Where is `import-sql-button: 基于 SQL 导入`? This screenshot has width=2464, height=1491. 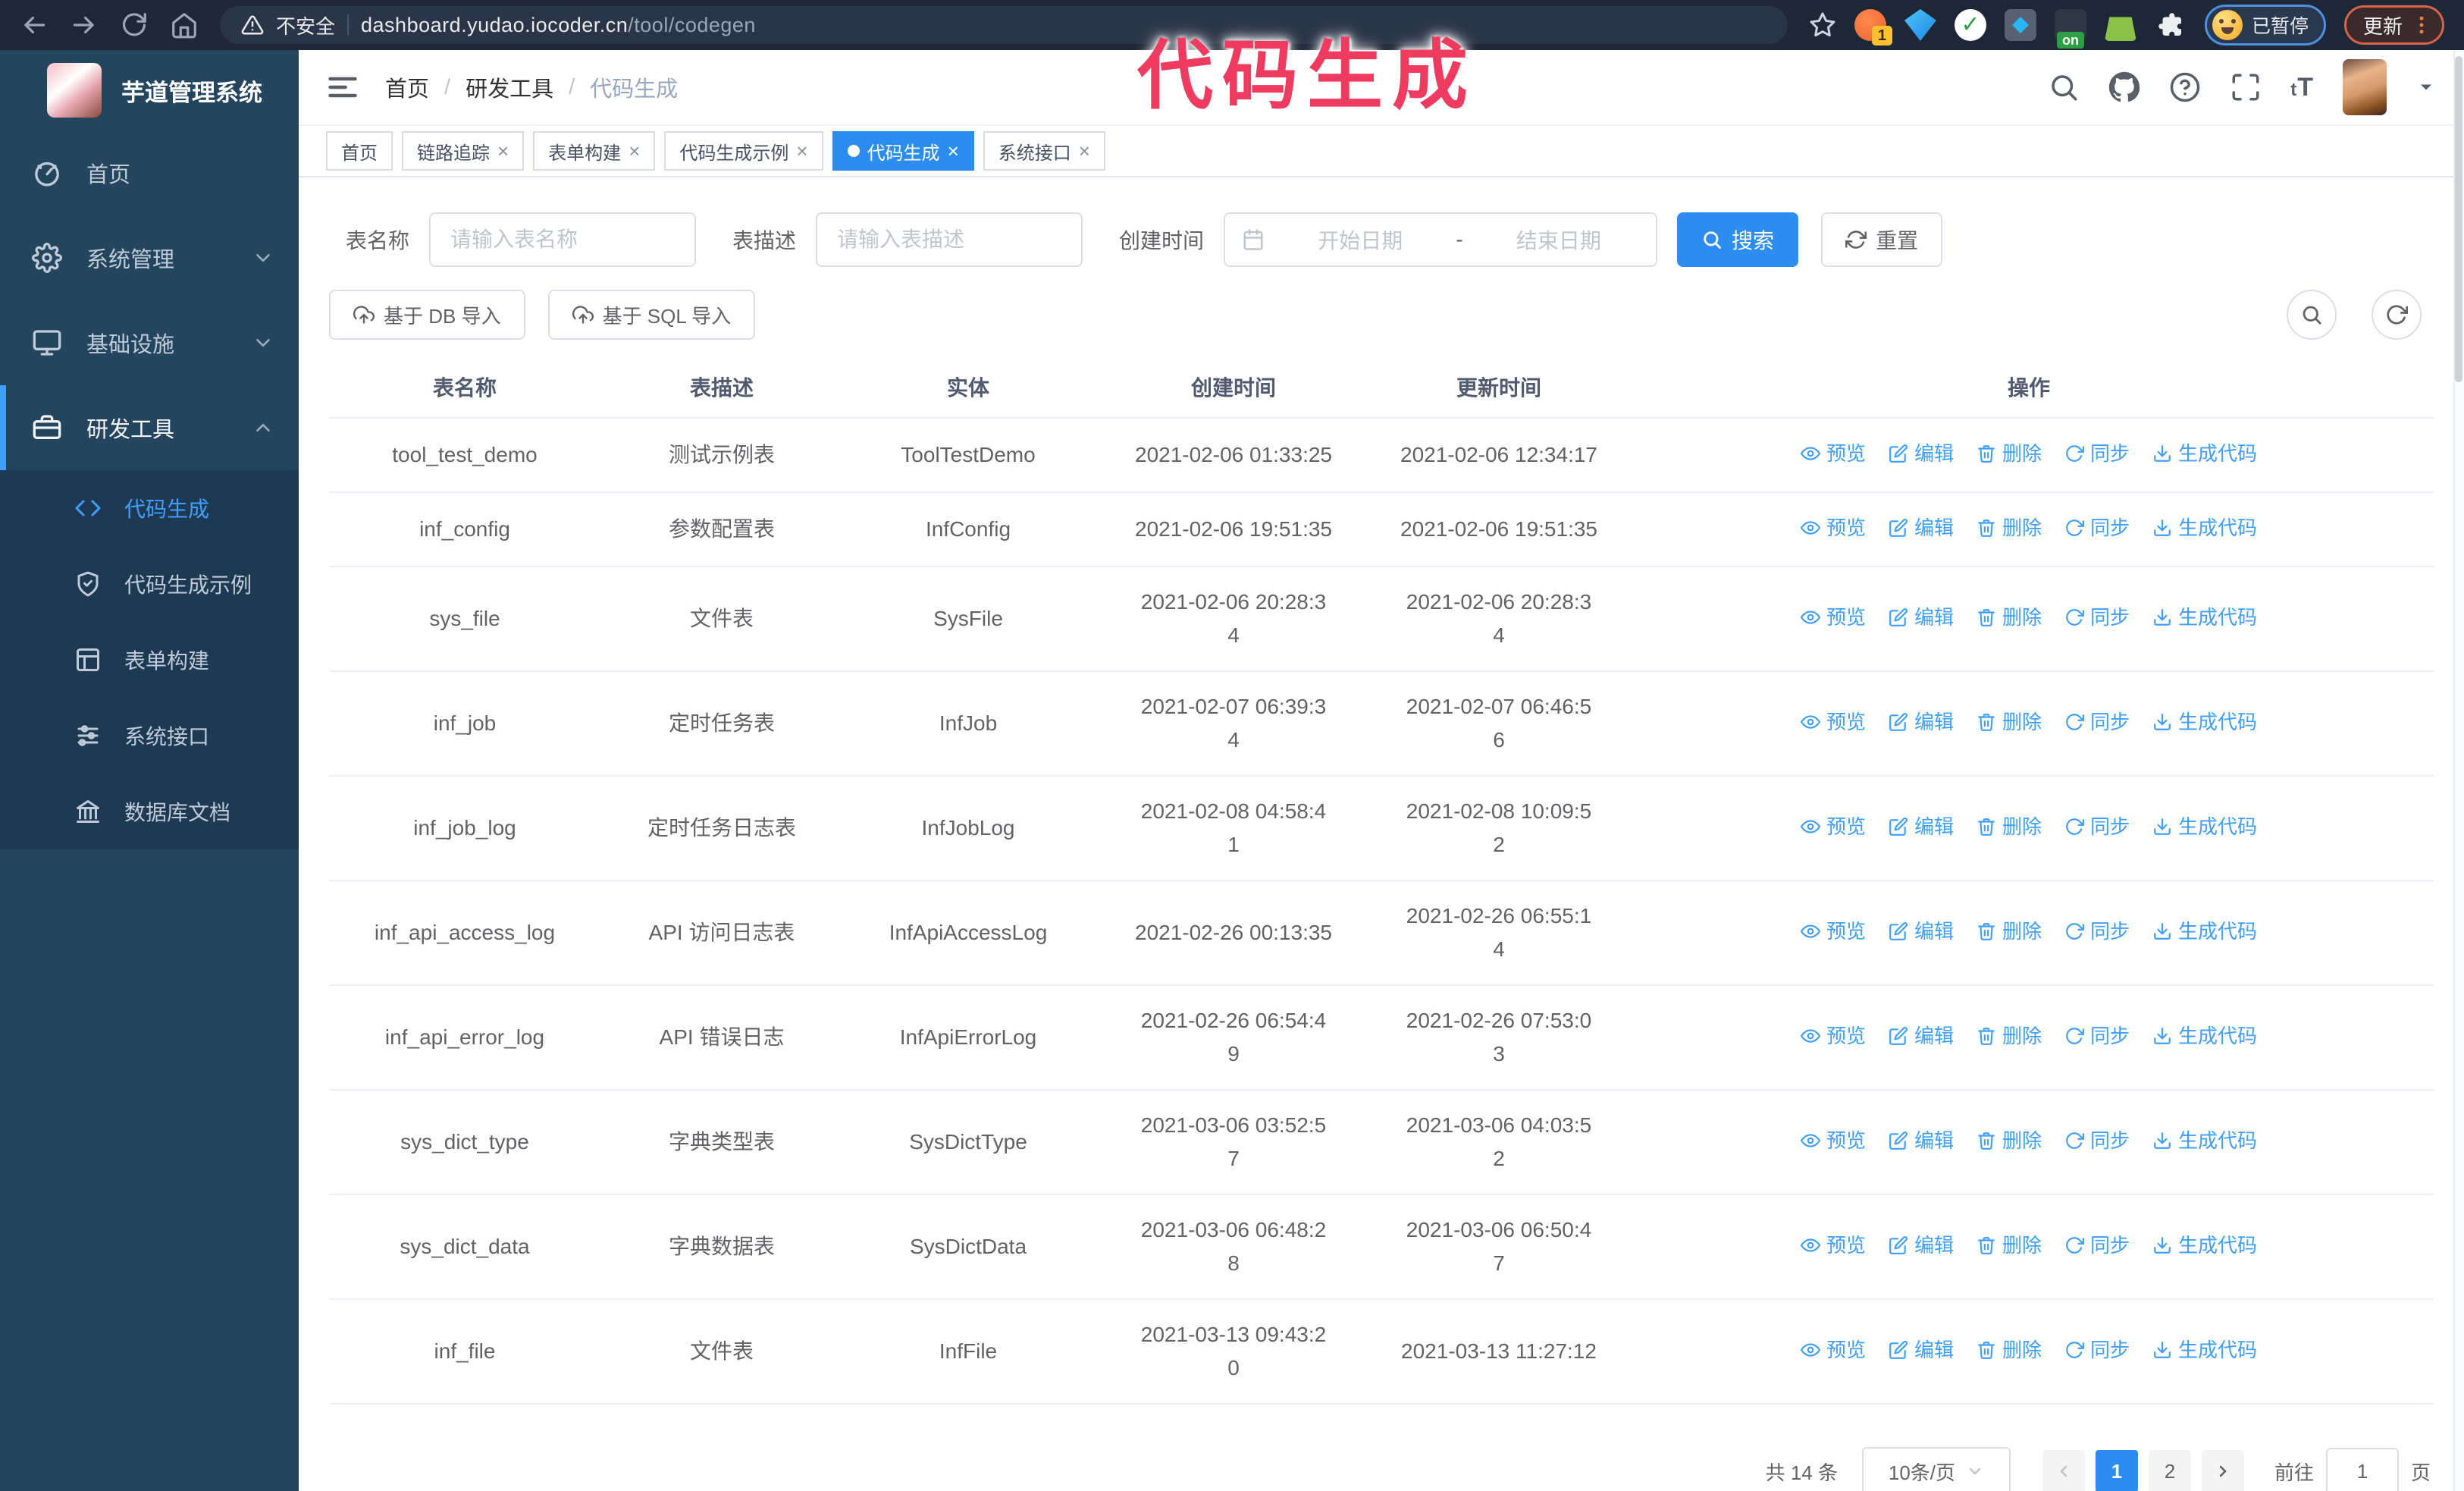 import-sql-button: 基于 SQL 导入 is located at coordinates (652, 315).